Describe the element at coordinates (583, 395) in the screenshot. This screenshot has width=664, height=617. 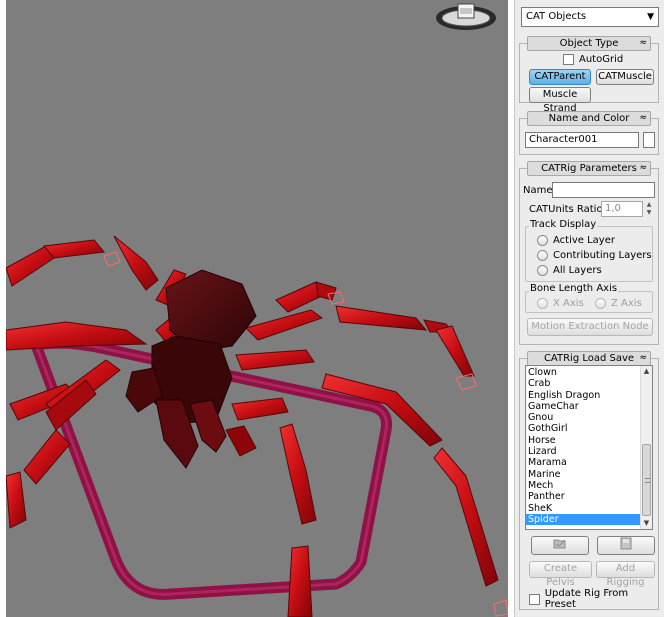
I see `preset-item: English Dragon` at that location.